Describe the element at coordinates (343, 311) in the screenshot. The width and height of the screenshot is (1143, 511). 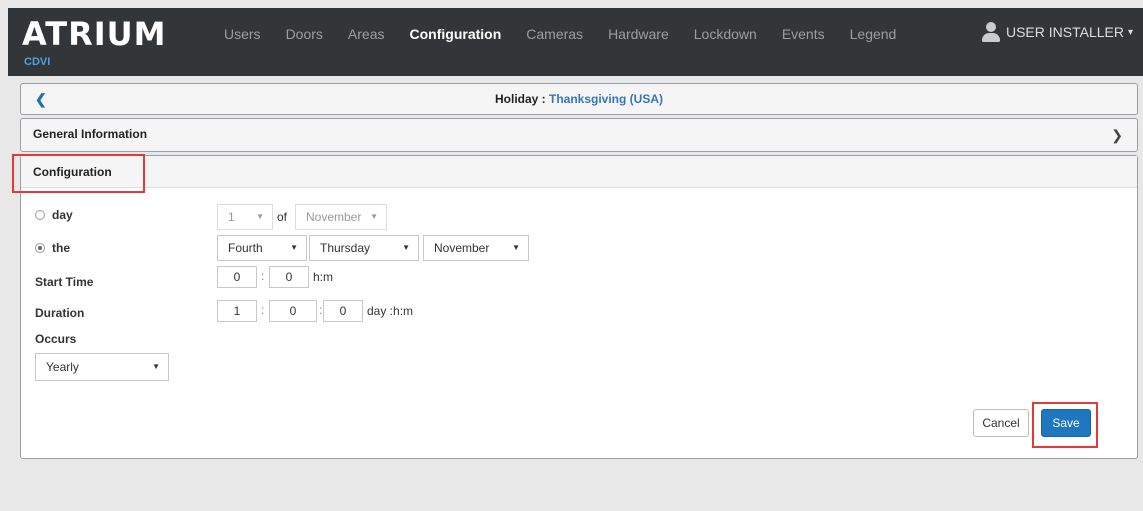
I see `duration-minutes-input: 0` at that location.